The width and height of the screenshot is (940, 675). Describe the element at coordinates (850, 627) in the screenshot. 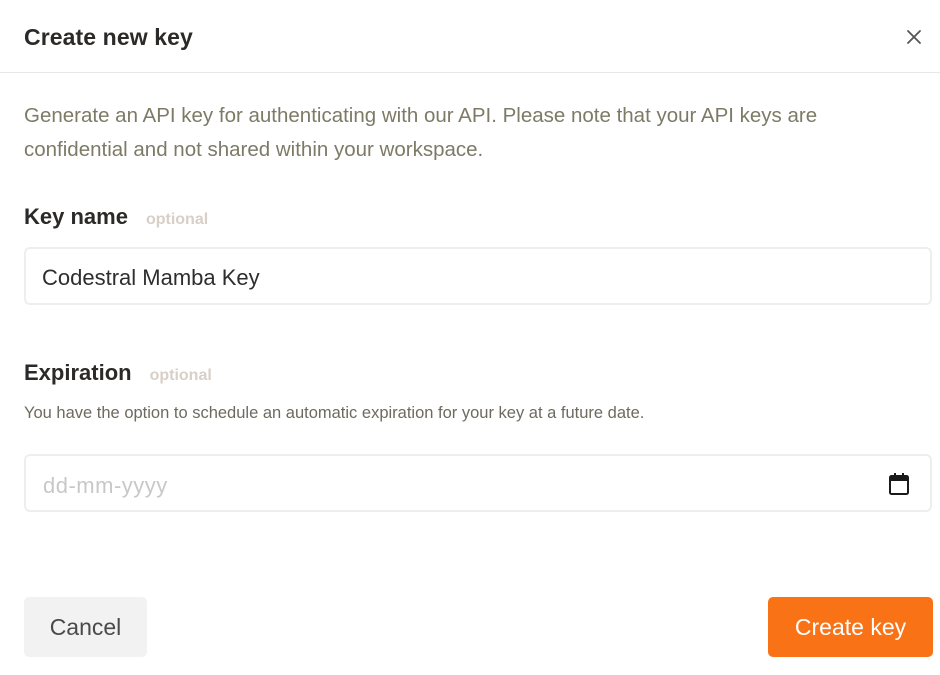

I see `create-key-button: Create key` at that location.